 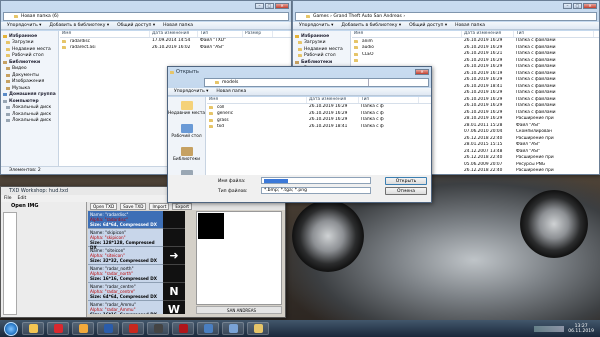 I want to click on title-bar: – ▢ ✕, so click(x=446, y=6).